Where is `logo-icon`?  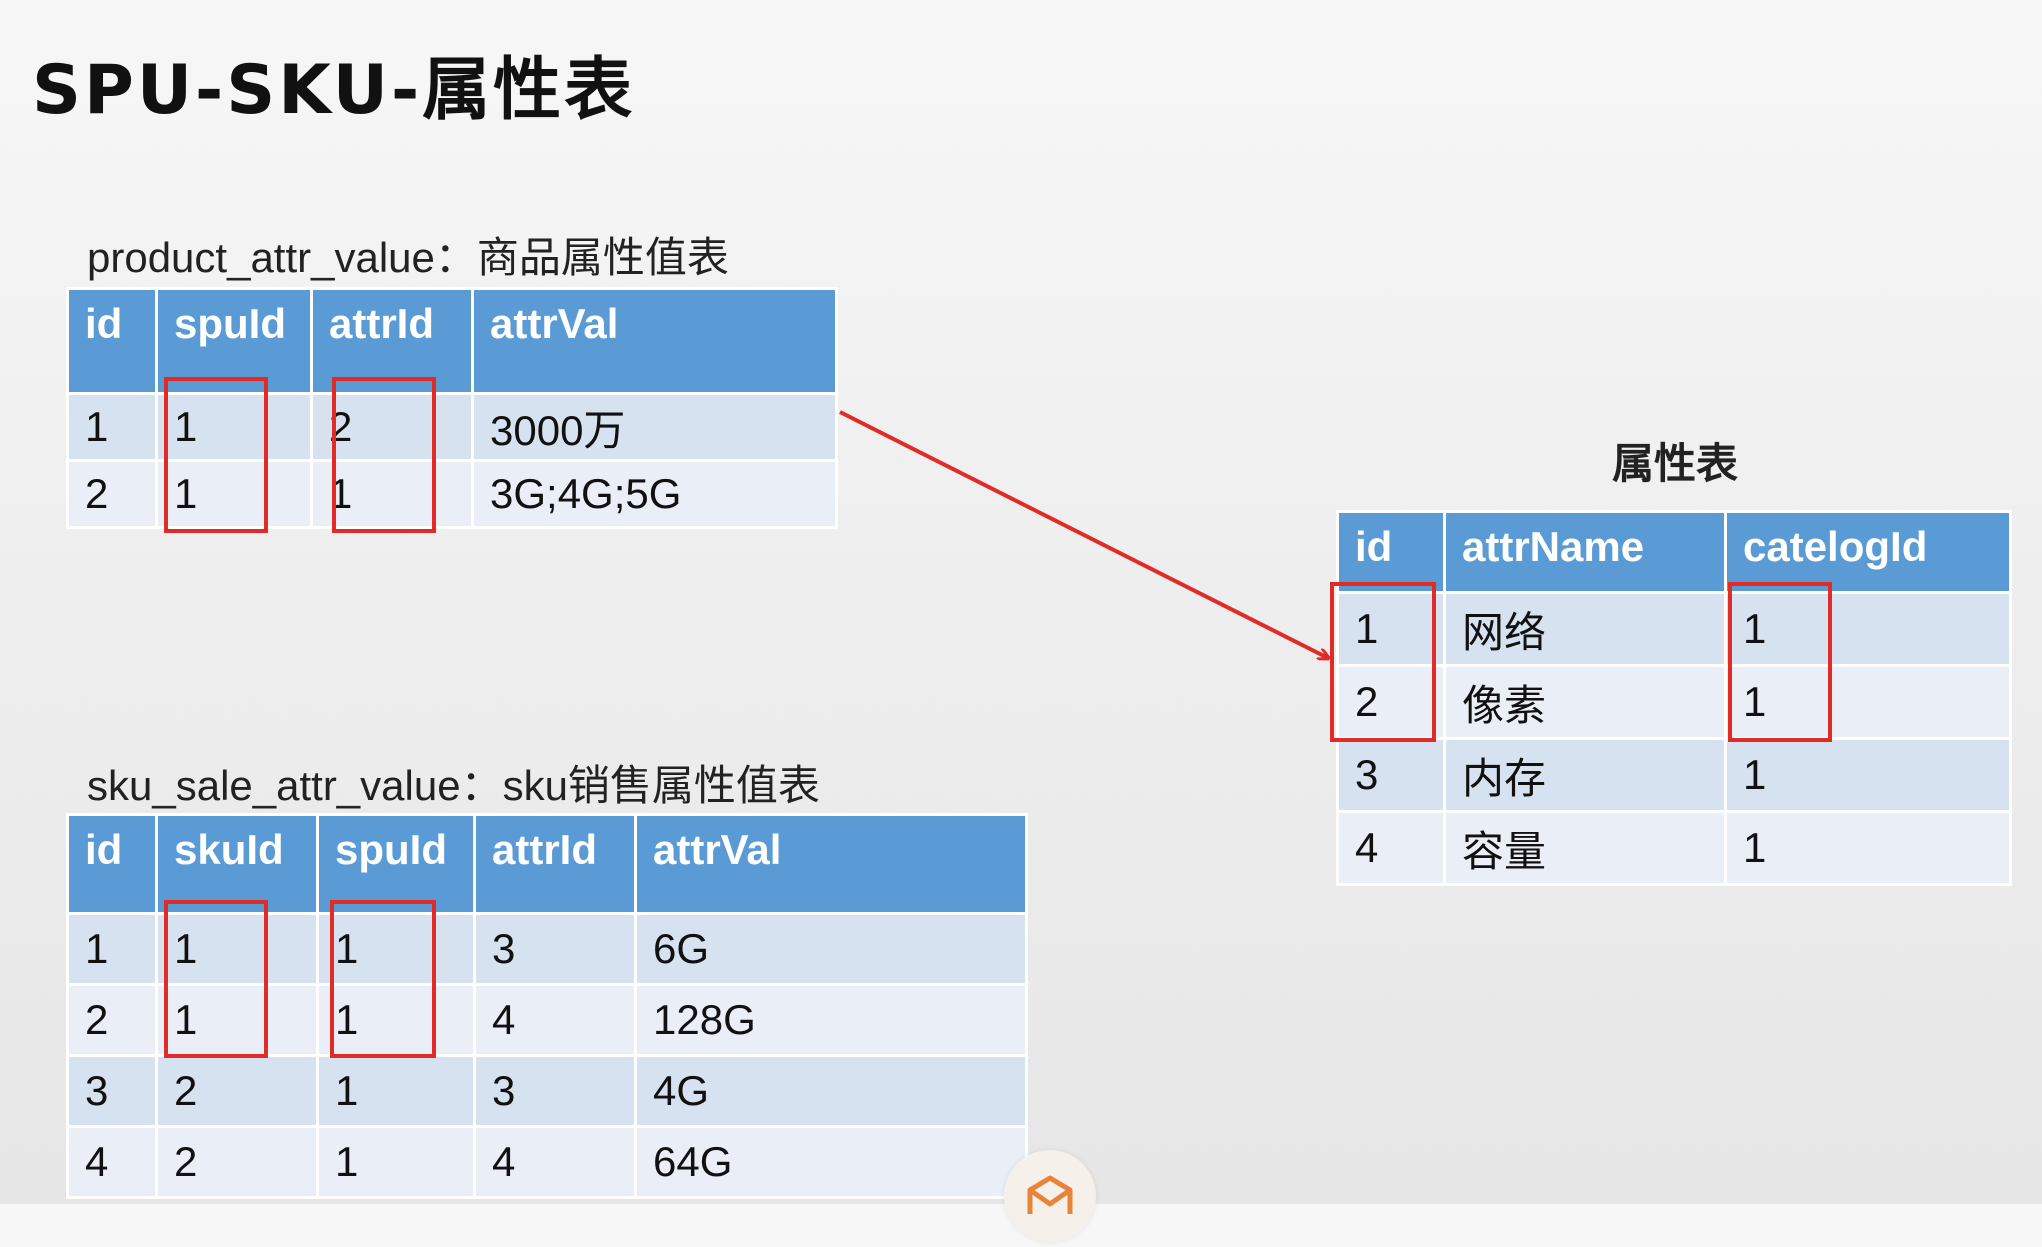 logo-icon is located at coordinates (1050, 1194).